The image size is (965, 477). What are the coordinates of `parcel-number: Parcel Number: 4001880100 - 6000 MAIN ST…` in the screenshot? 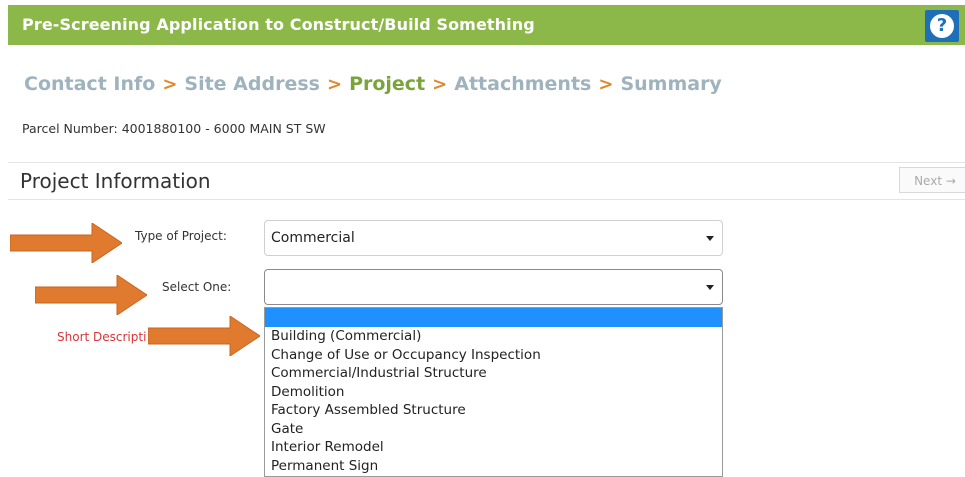 It's located at (174, 128).